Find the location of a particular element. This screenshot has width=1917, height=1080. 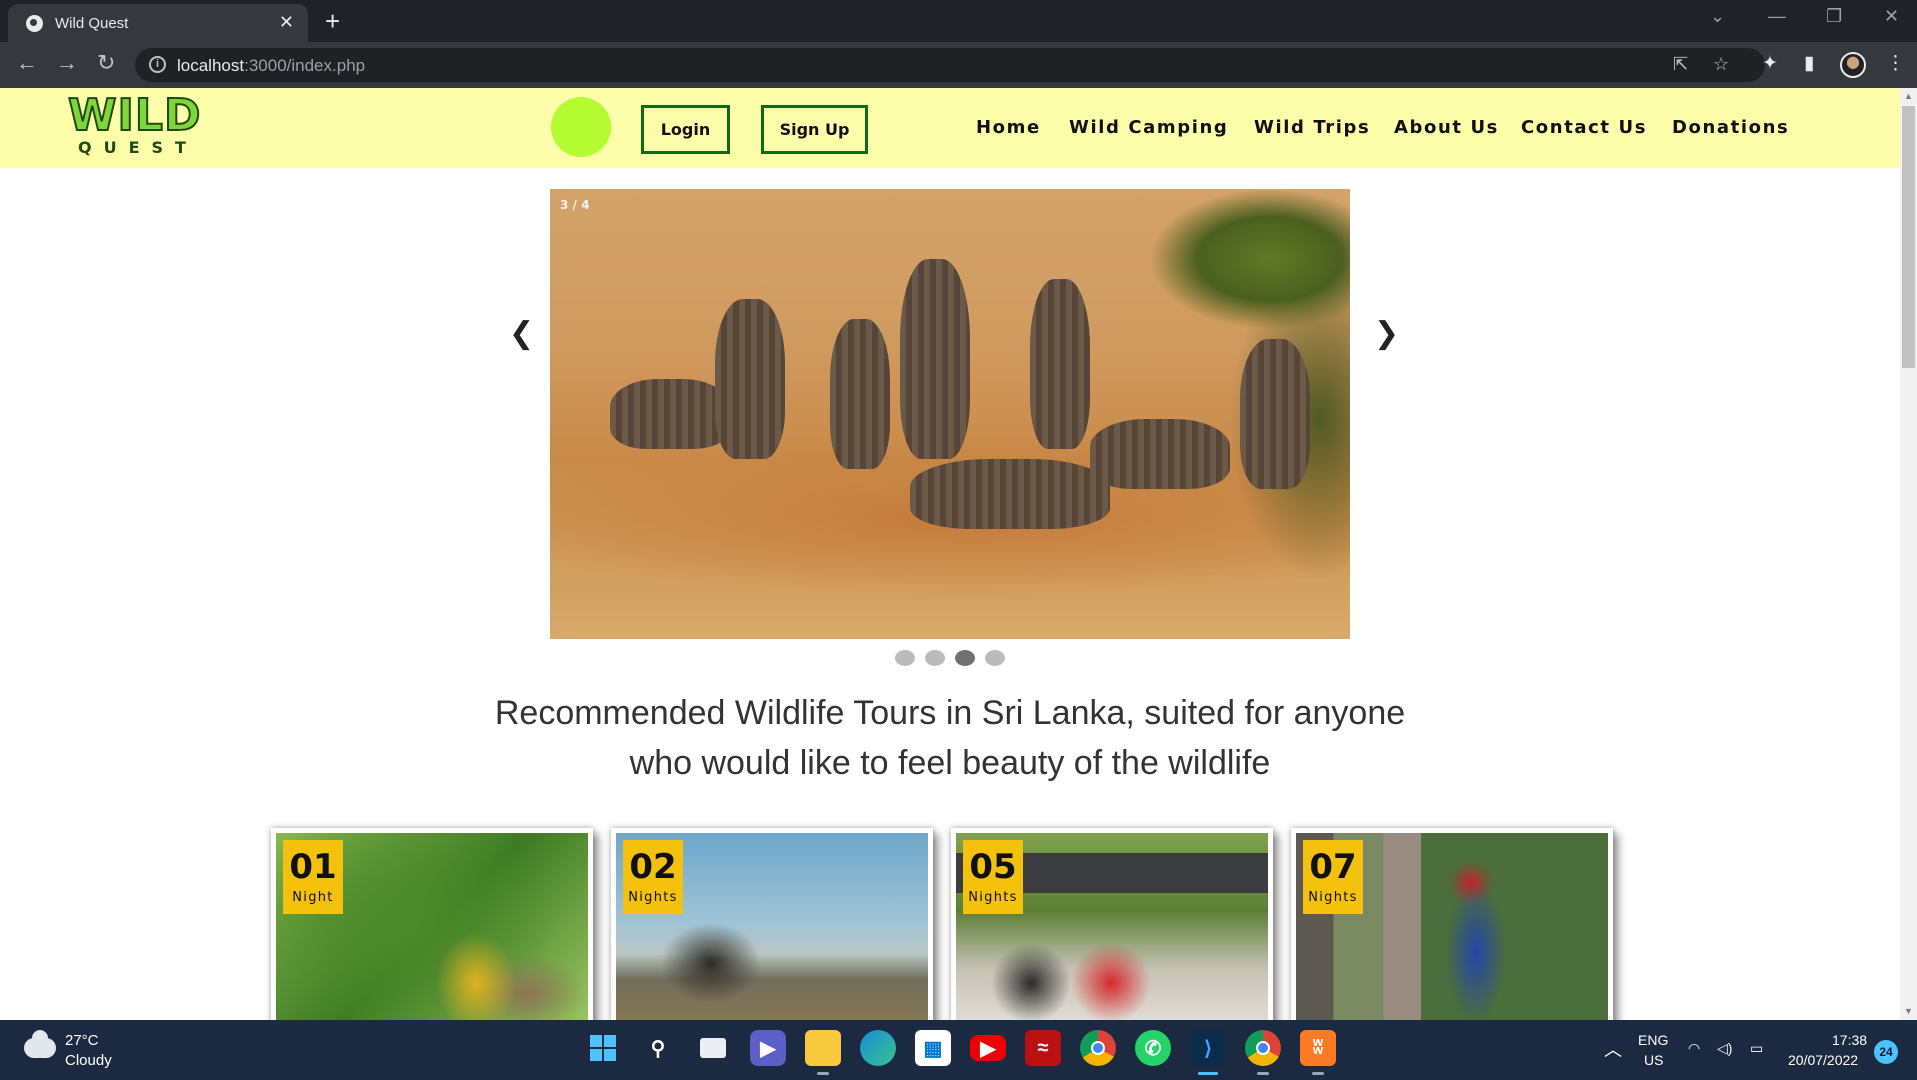

url-text: localhost:3000/index.php is located at coordinates (271, 66).